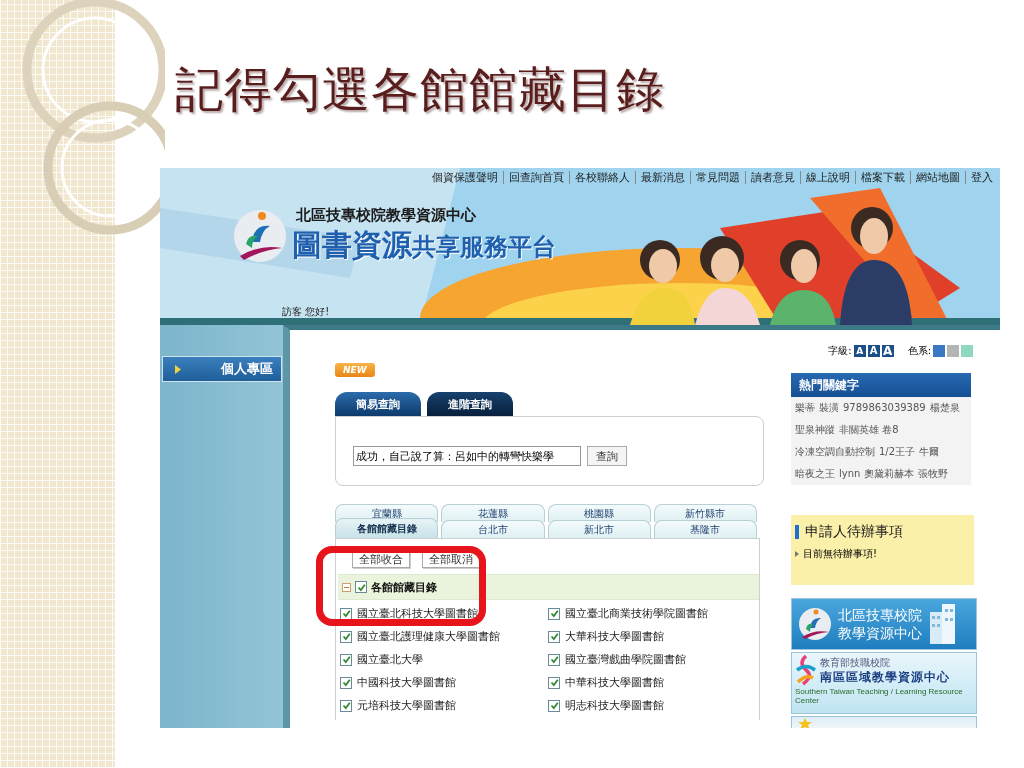  I want to click on library-label: 國立臺北護理健康大學圖書館, so click(428, 636).